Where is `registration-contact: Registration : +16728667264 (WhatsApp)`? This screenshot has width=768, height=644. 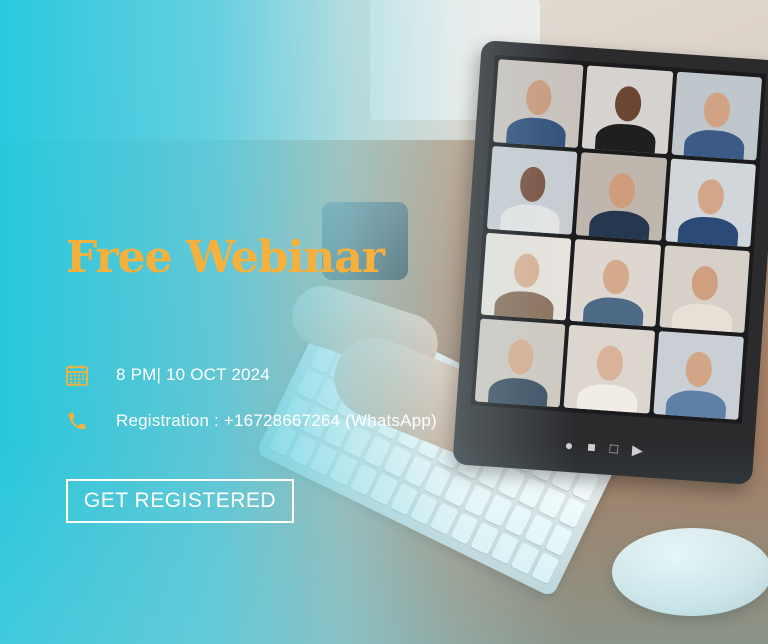 registration-contact: Registration : +16728667264 (WhatsApp) is located at coordinates (276, 420).